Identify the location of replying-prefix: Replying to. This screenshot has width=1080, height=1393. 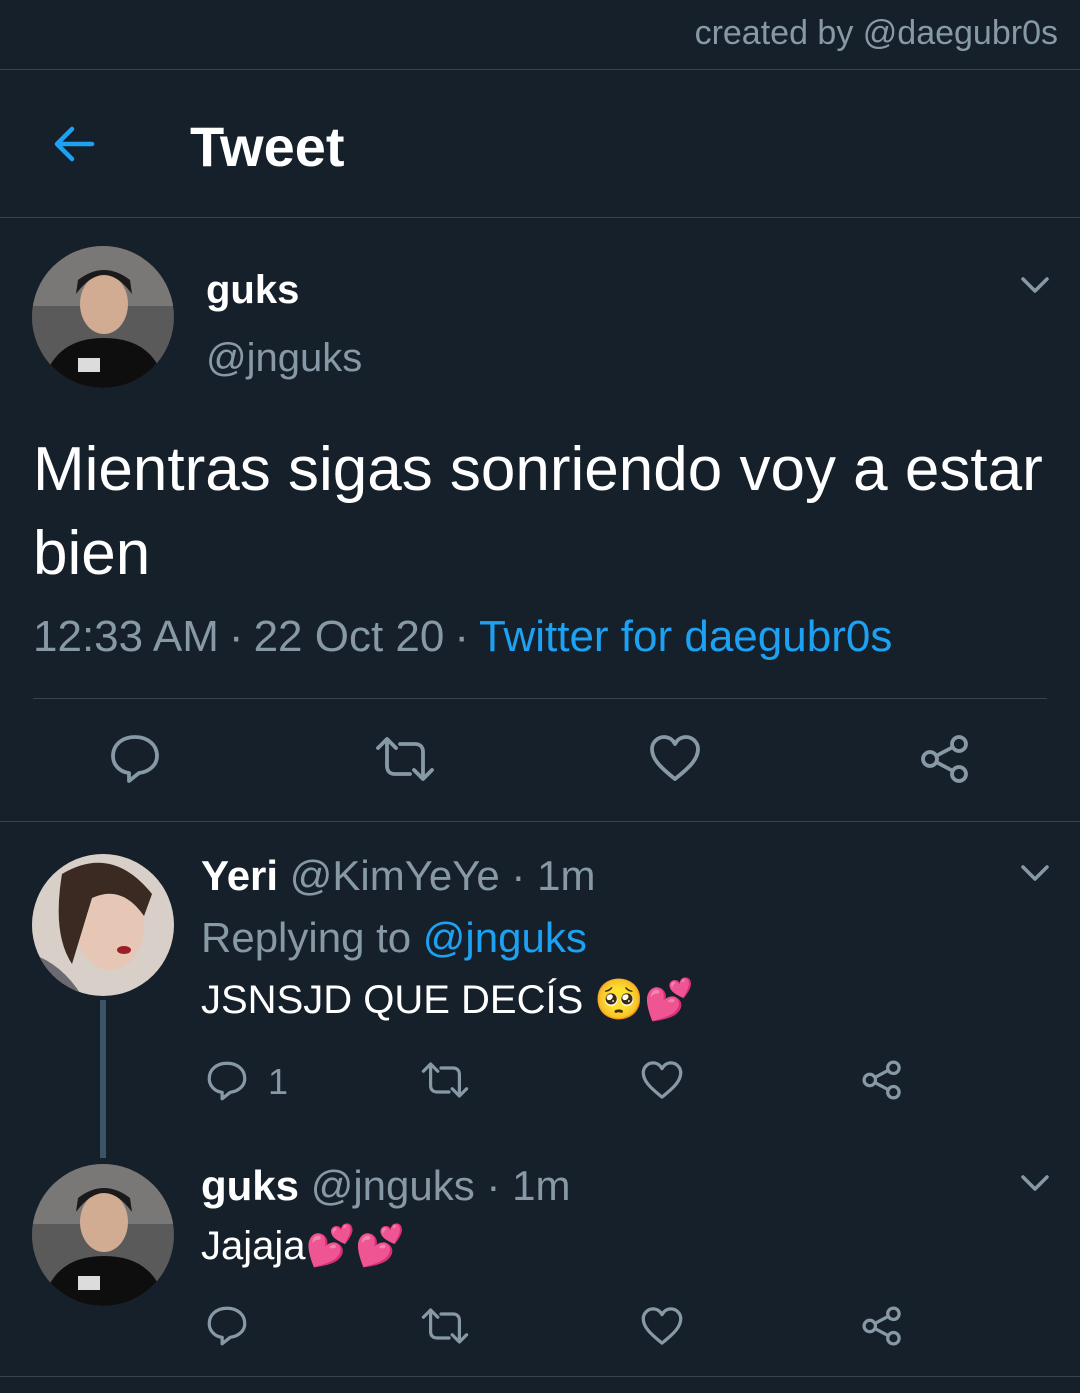
(306, 937).